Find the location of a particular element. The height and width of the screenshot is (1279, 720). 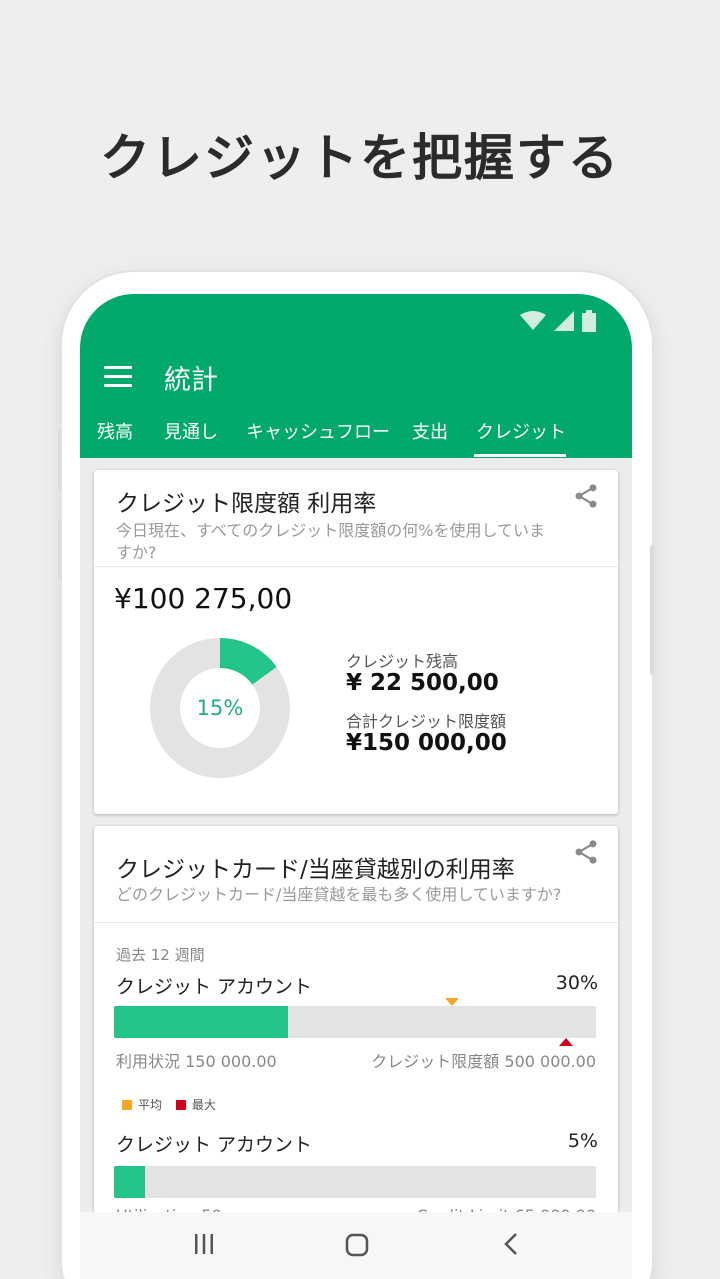

account-percent: 5% is located at coordinates (582, 1141).